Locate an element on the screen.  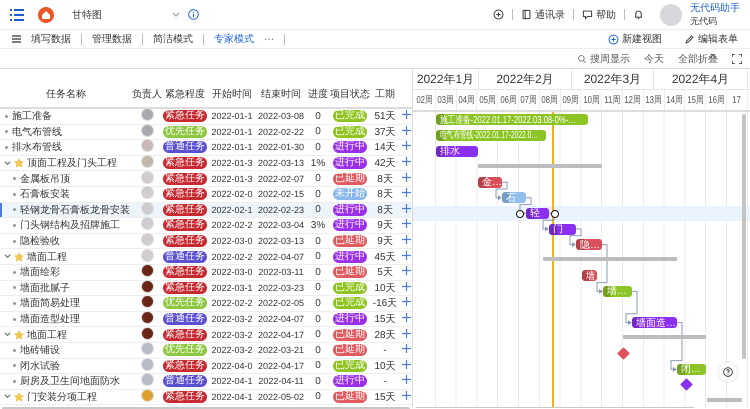
task-bar: 门 is located at coordinates (562, 229).